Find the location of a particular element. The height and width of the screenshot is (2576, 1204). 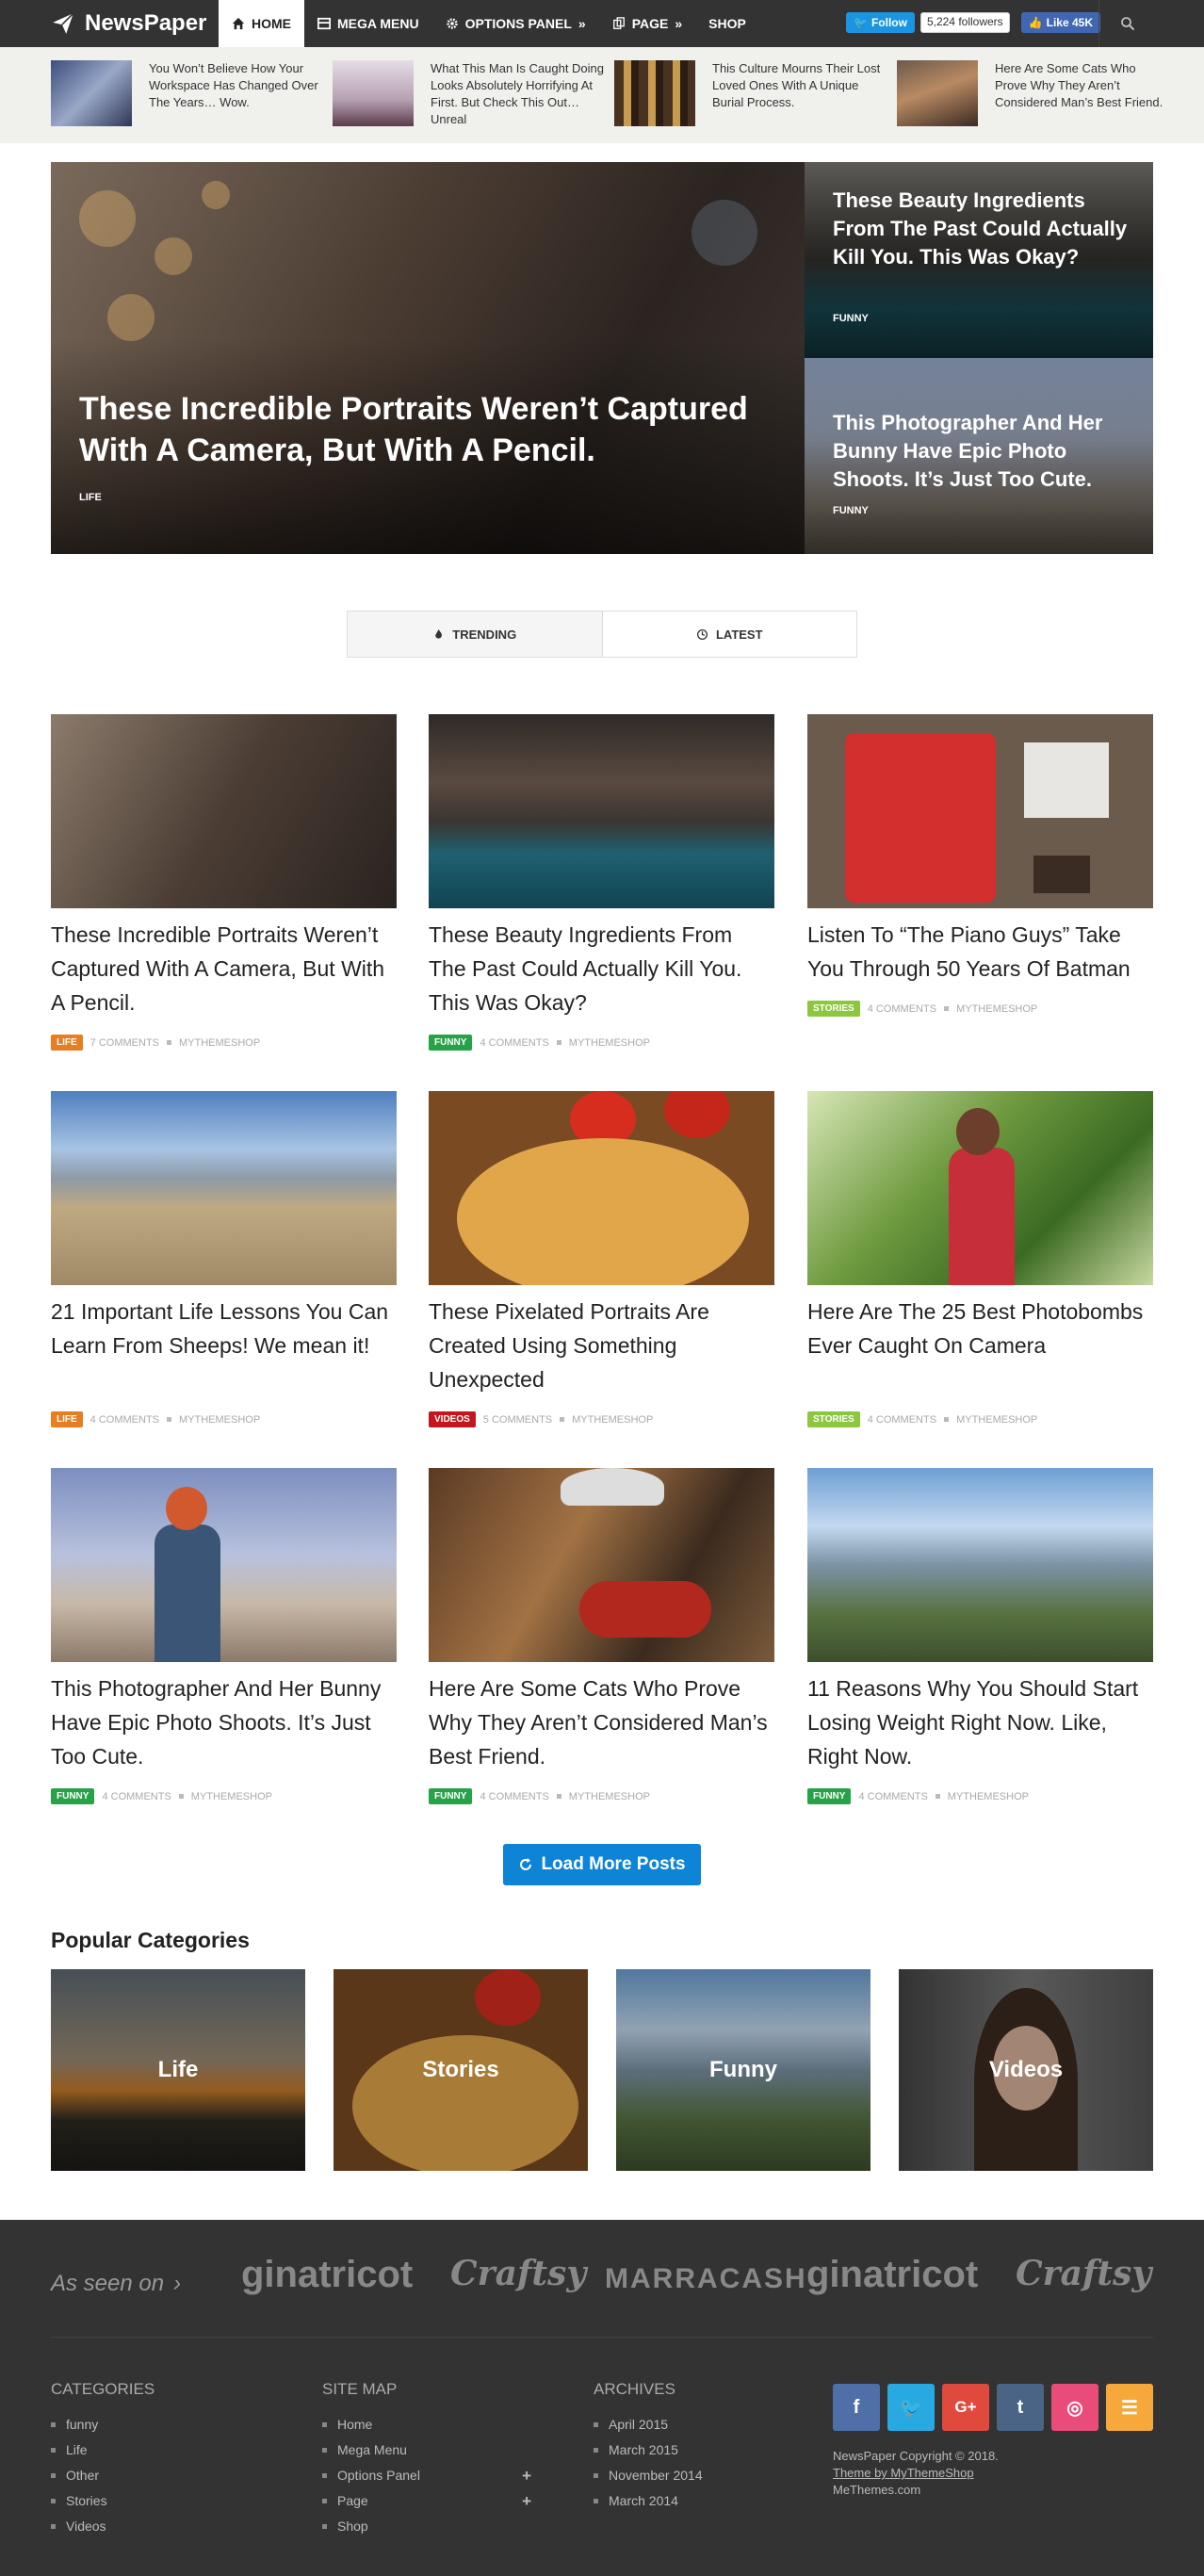

category-tile-life: Life is located at coordinates (178, 2070).